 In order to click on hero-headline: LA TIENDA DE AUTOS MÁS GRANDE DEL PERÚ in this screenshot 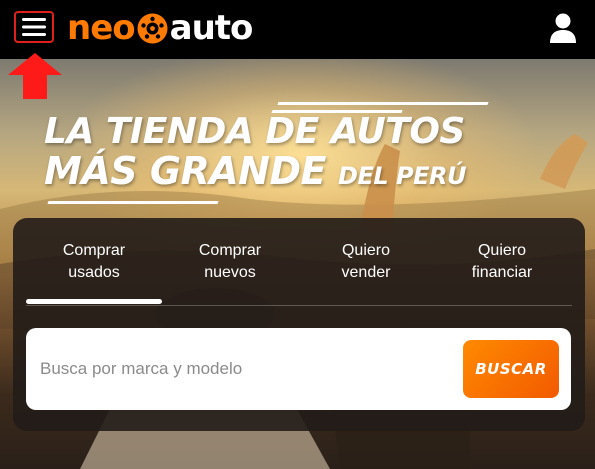, I will do `click(279, 152)`.